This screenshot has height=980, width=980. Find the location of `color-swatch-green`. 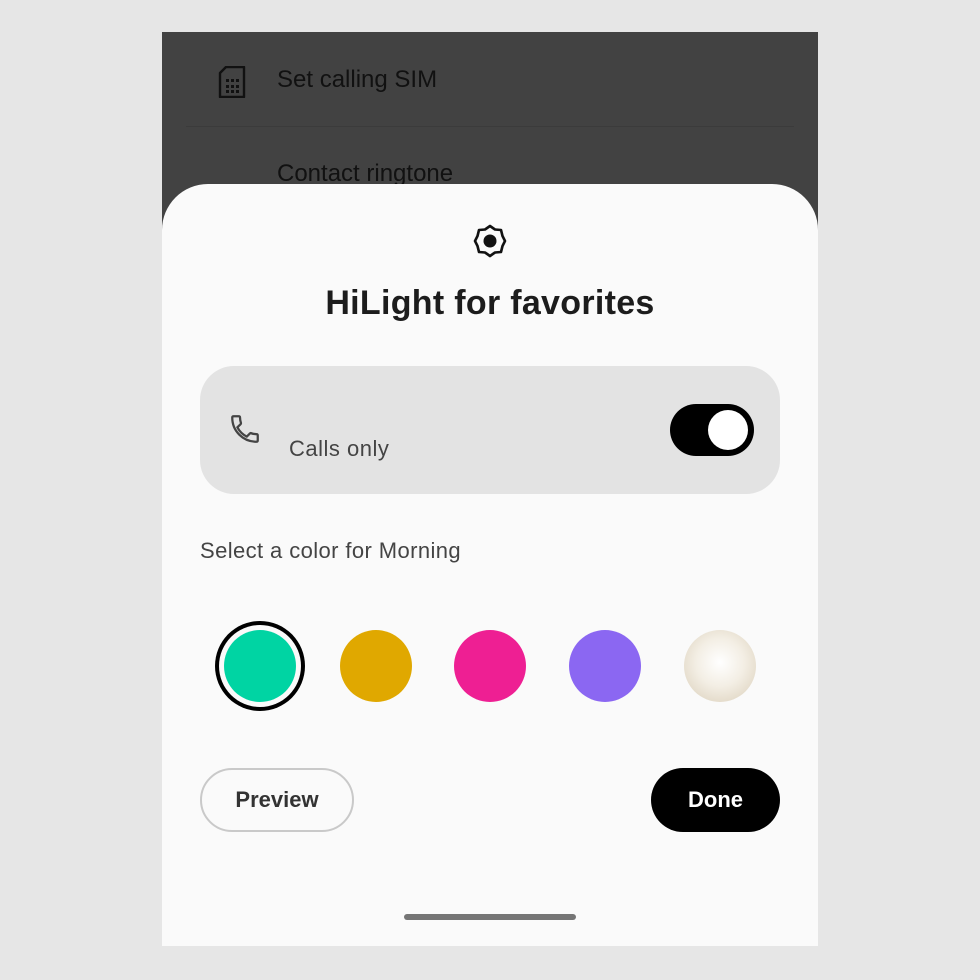

color-swatch-green is located at coordinates (260, 666).